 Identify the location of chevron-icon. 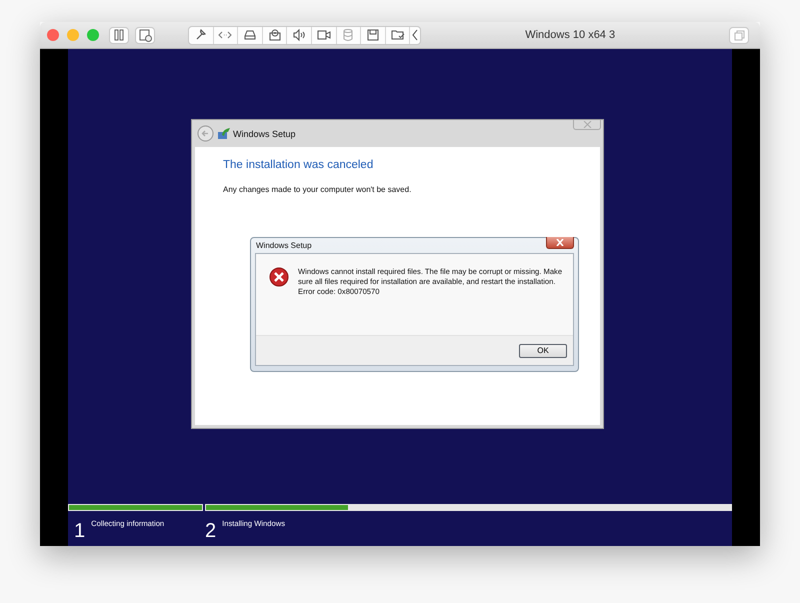
(415, 35).